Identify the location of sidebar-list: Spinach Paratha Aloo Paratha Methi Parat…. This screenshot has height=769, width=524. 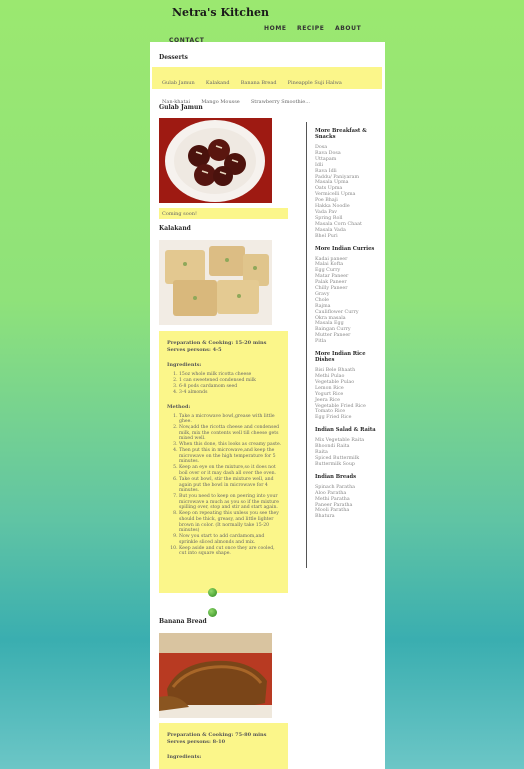
(348, 502).